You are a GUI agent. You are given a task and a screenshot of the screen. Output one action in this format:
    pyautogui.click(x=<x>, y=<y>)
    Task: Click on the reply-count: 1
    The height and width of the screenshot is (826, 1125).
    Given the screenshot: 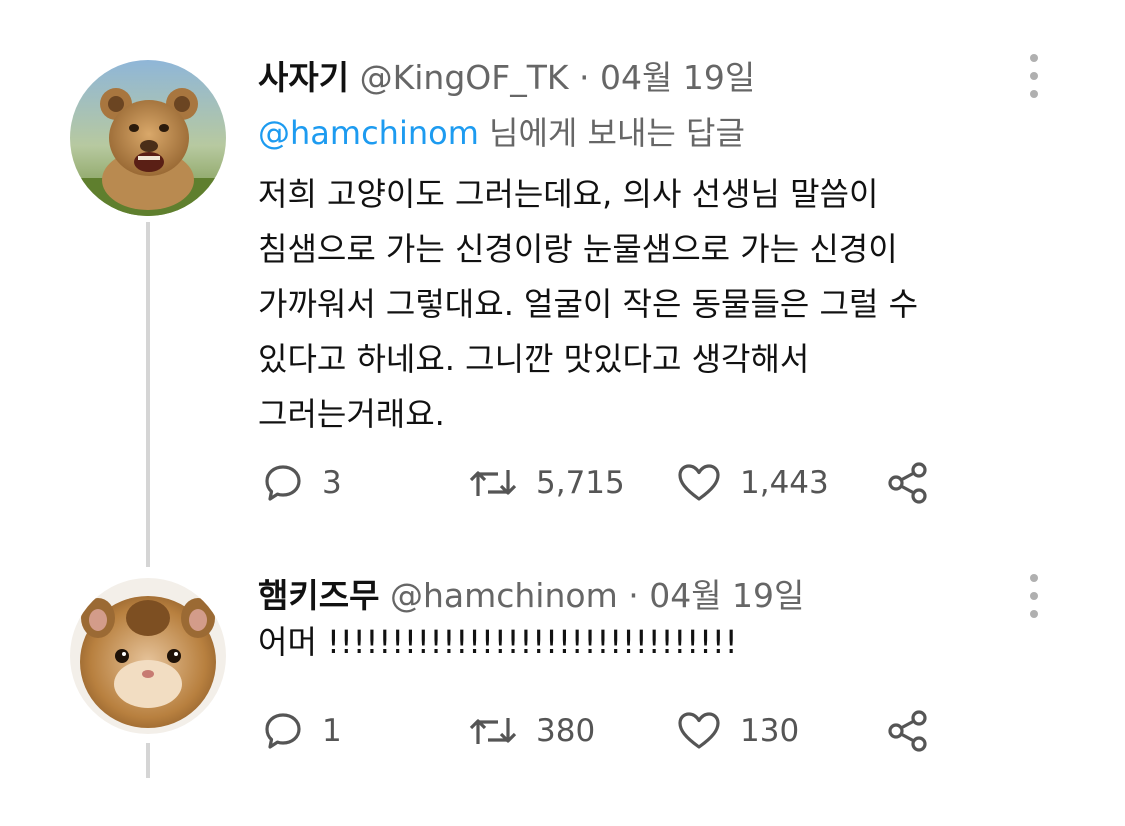 What is the action you would take?
    pyautogui.click(x=332, y=731)
    